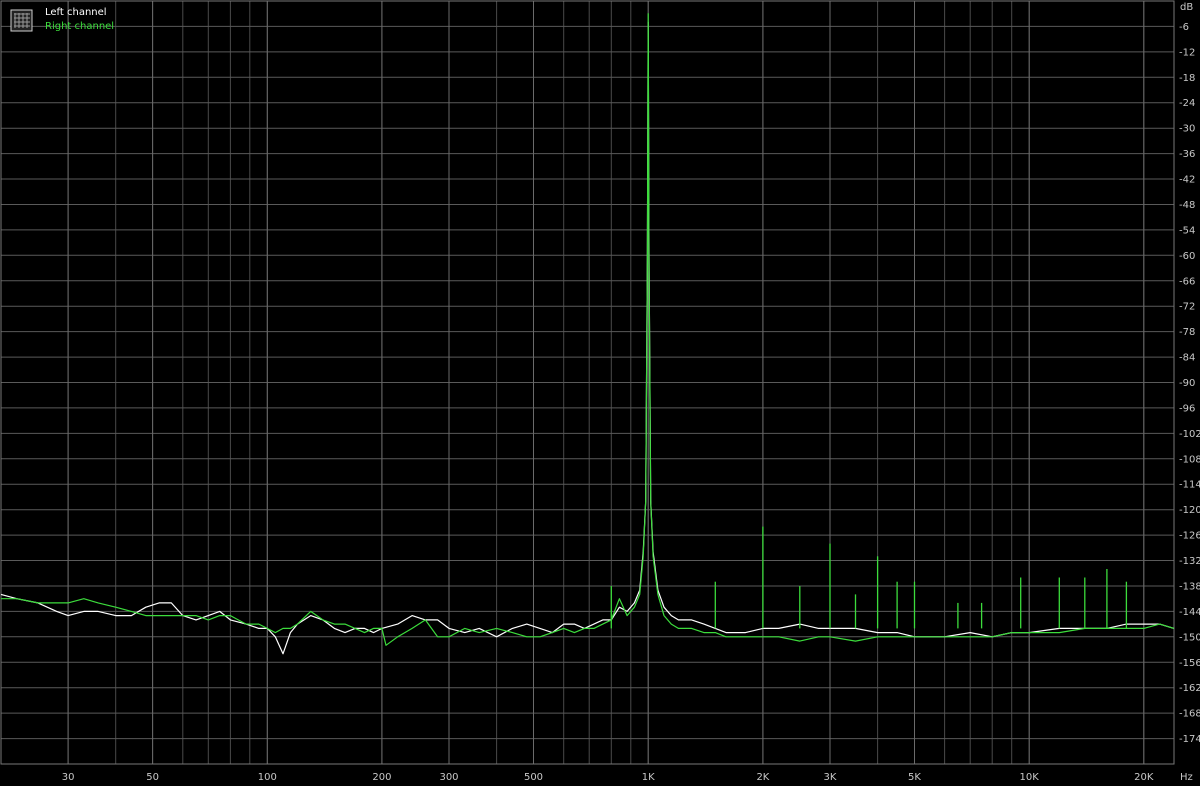 The image size is (1200, 786). What do you see at coordinates (1187, 281) in the screenshot?
I see `y-tick-label: -66` at bounding box center [1187, 281].